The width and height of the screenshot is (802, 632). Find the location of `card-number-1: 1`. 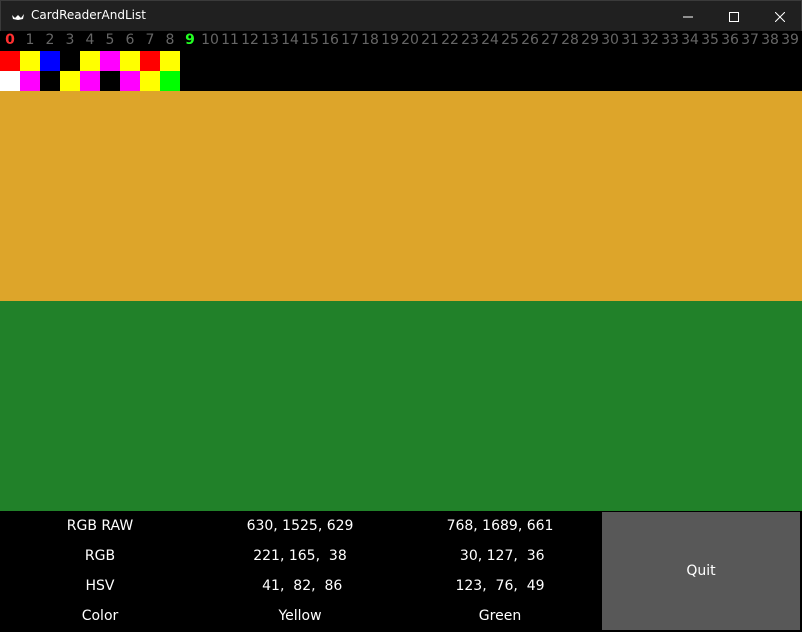

card-number-1: 1 is located at coordinates (30, 40).